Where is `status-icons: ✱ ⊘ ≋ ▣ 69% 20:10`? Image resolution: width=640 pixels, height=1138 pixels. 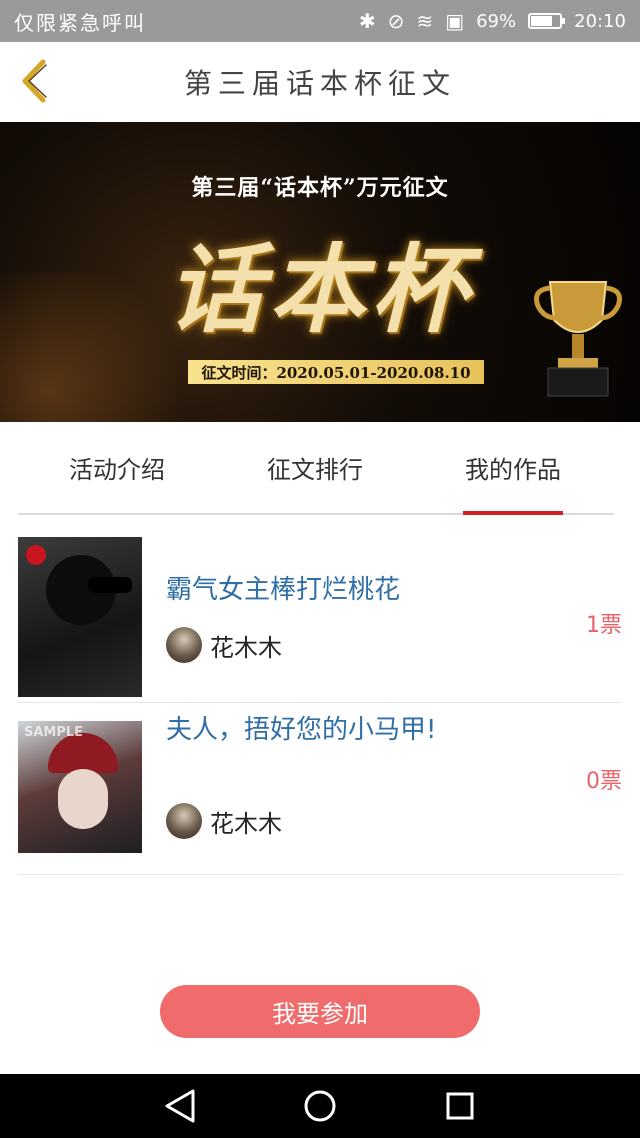
status-icons: ✱ ⊘ ≋ ▣ 69% 20:10 is located at coordinates (492, 21).